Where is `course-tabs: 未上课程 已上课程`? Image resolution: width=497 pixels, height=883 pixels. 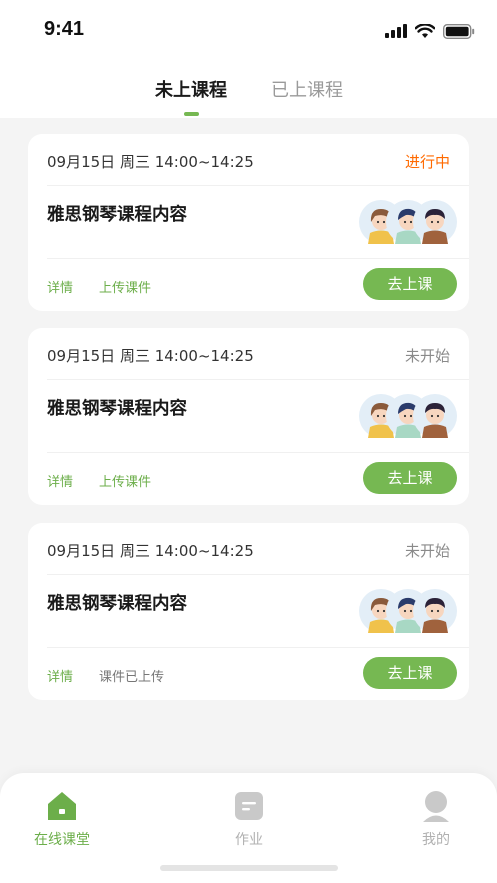
course-tabs: 未上课程 已上课程 is located at coordinates (248, 94).